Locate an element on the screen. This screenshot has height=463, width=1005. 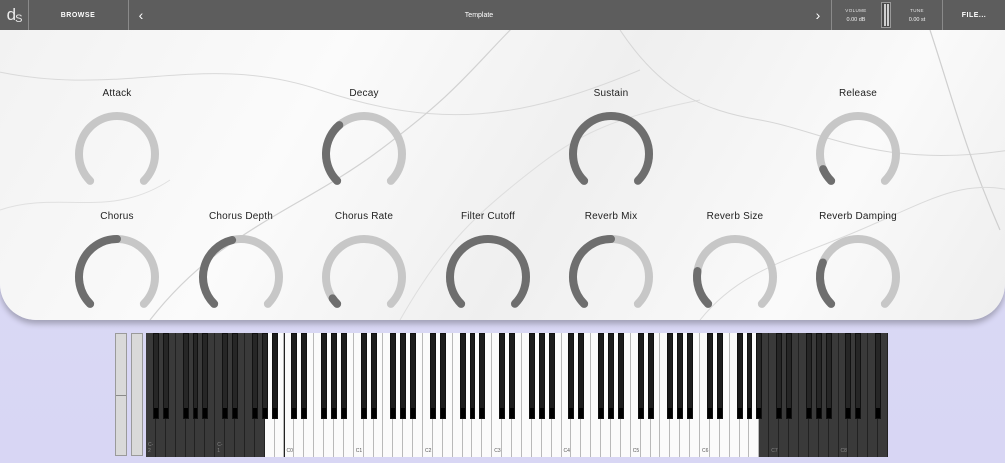
knob-chorus-rate: Chorus Rate is located at coordinates (364, 265).